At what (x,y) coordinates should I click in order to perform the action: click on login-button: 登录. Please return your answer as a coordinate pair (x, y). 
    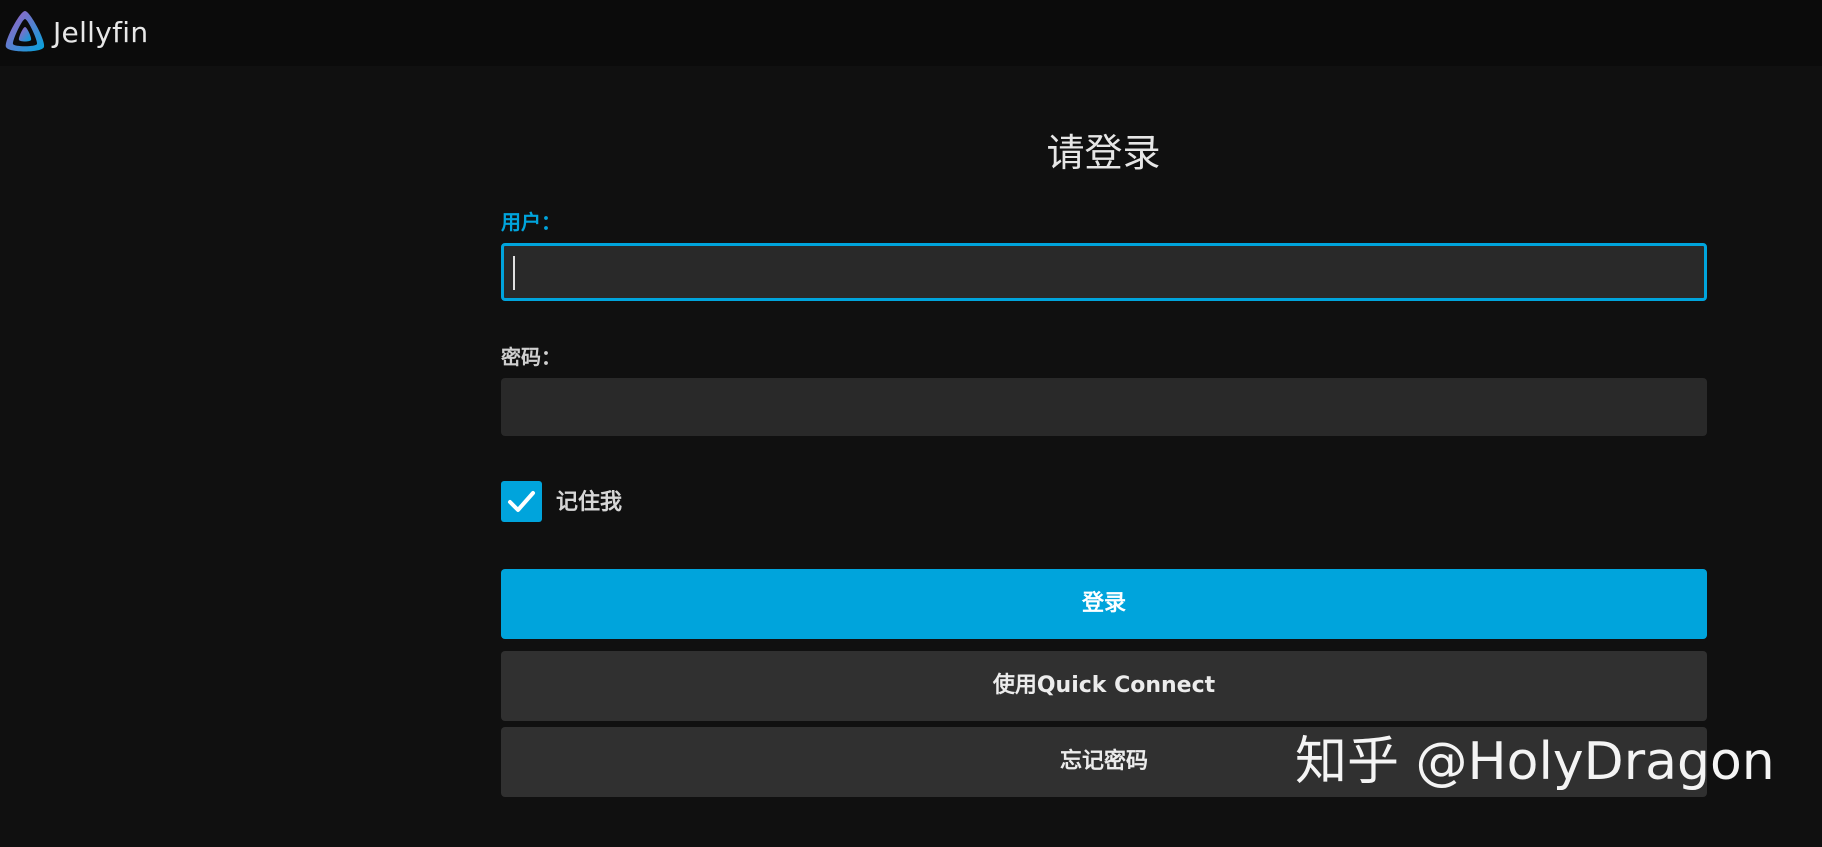
    Looking at the image, I should click on (1104, 604).